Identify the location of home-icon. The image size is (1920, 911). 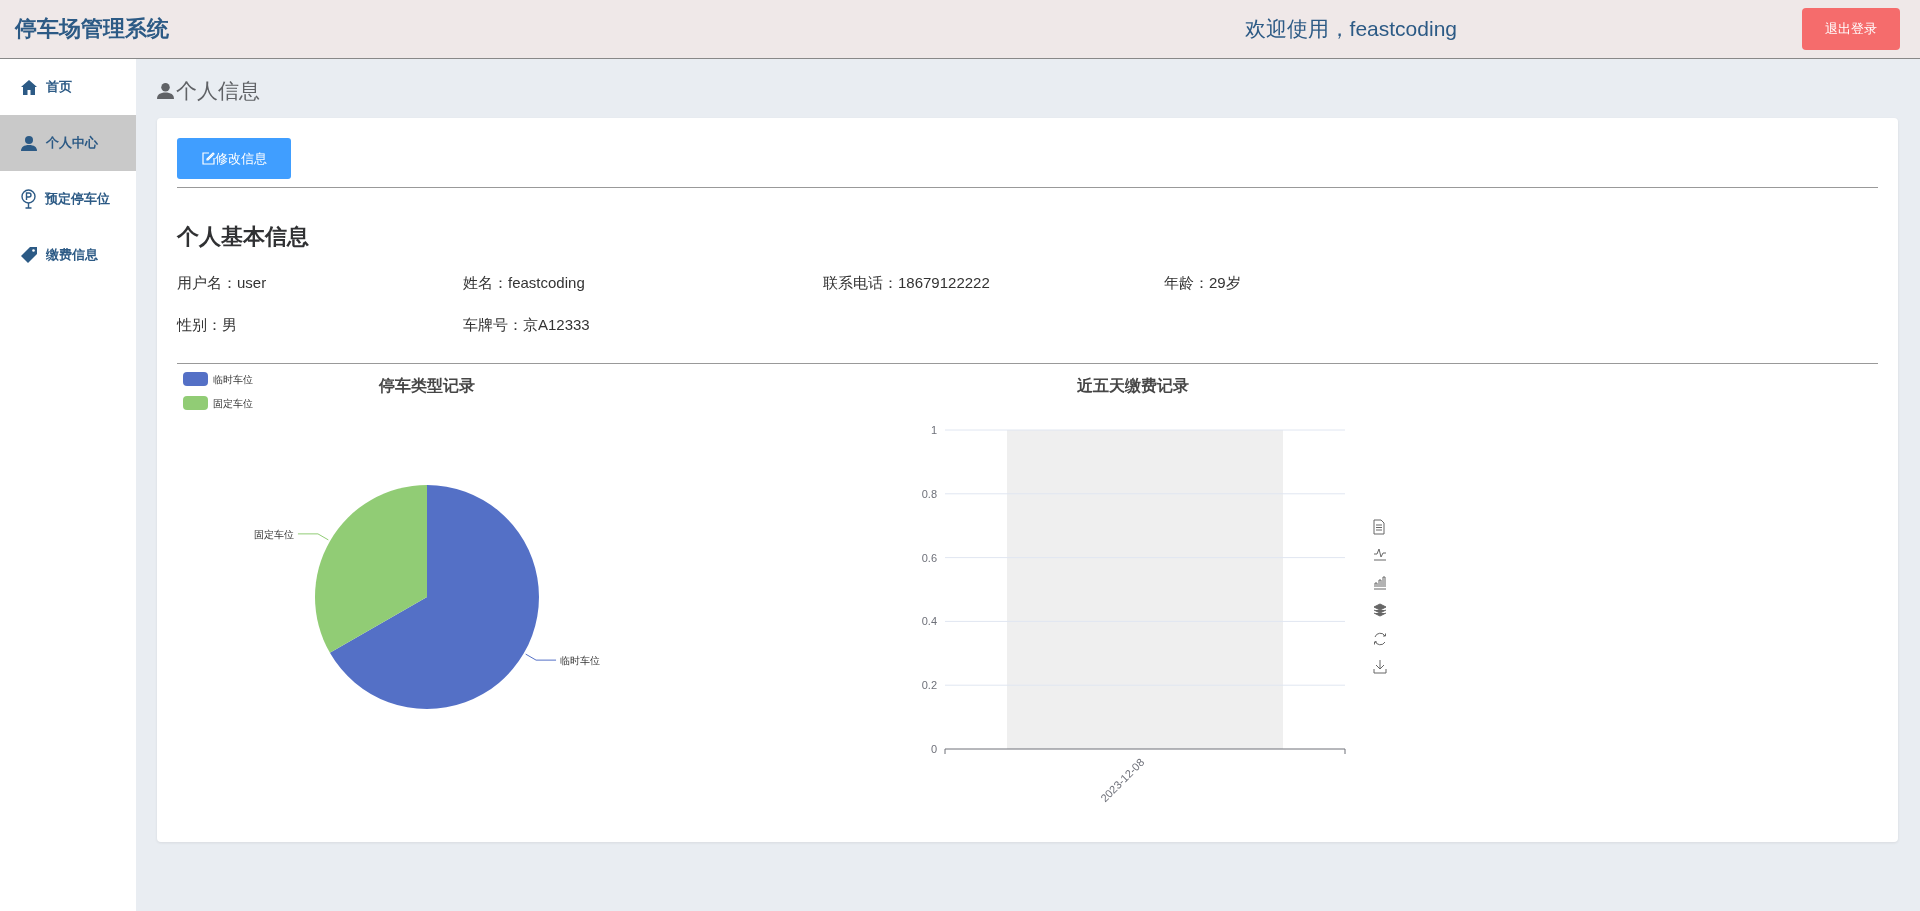
(29, 87).